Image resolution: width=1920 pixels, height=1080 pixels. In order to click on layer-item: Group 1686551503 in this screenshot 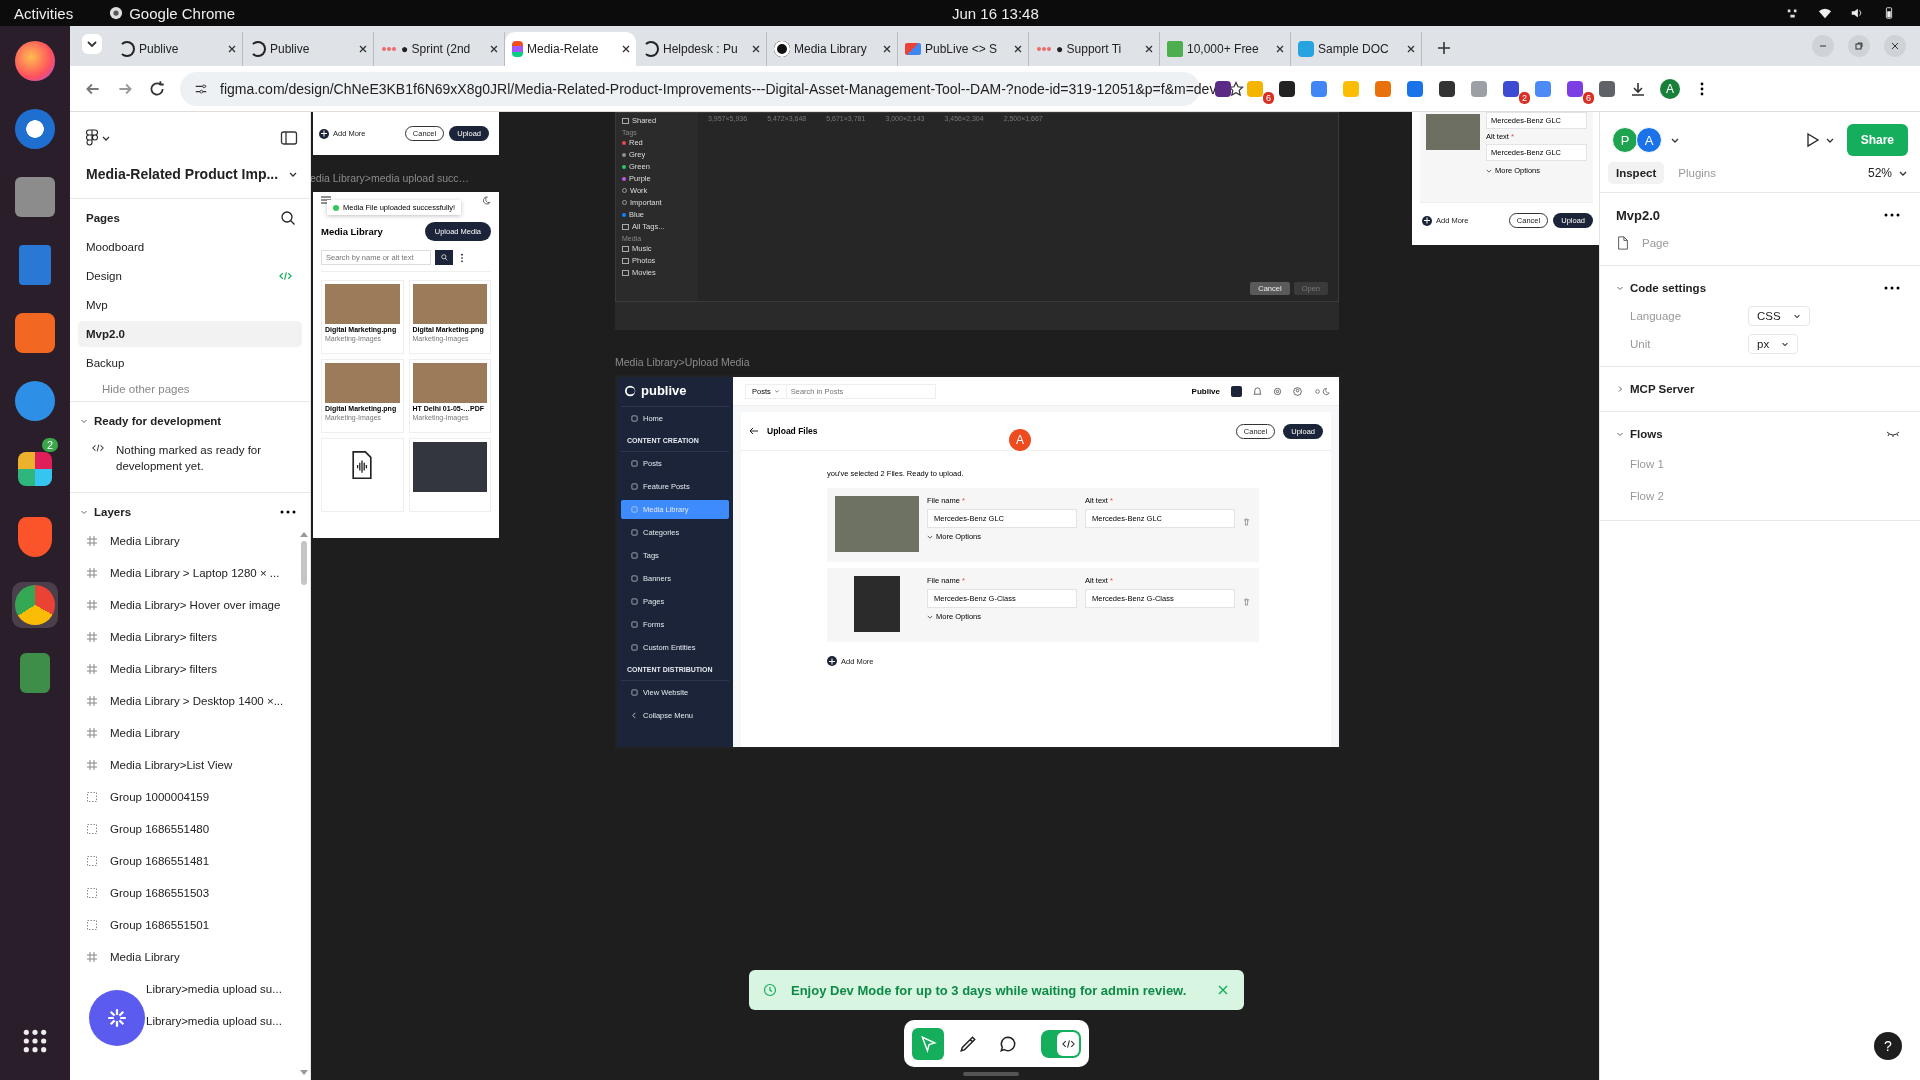, I will do `click(190, 893)`.